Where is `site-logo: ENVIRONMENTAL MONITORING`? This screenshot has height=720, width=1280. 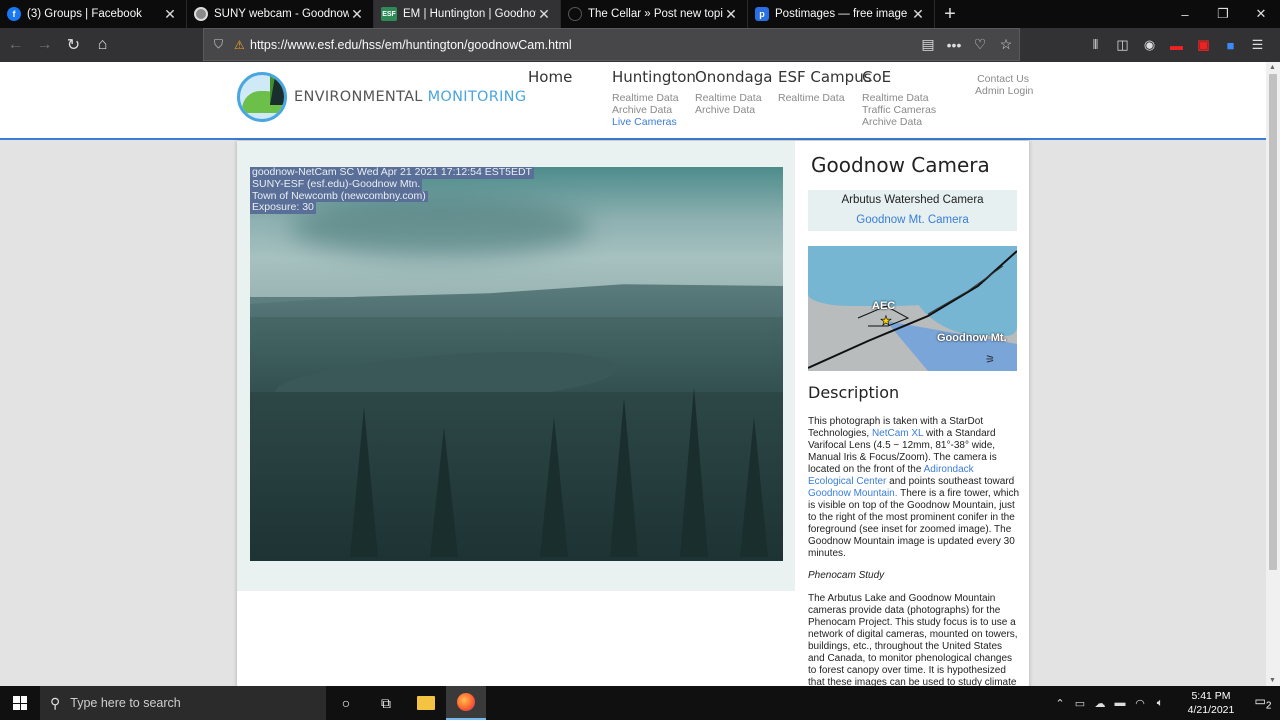 site-logo: ENVIRONMENTAL MONITORING is located at coordinates (381, 97).